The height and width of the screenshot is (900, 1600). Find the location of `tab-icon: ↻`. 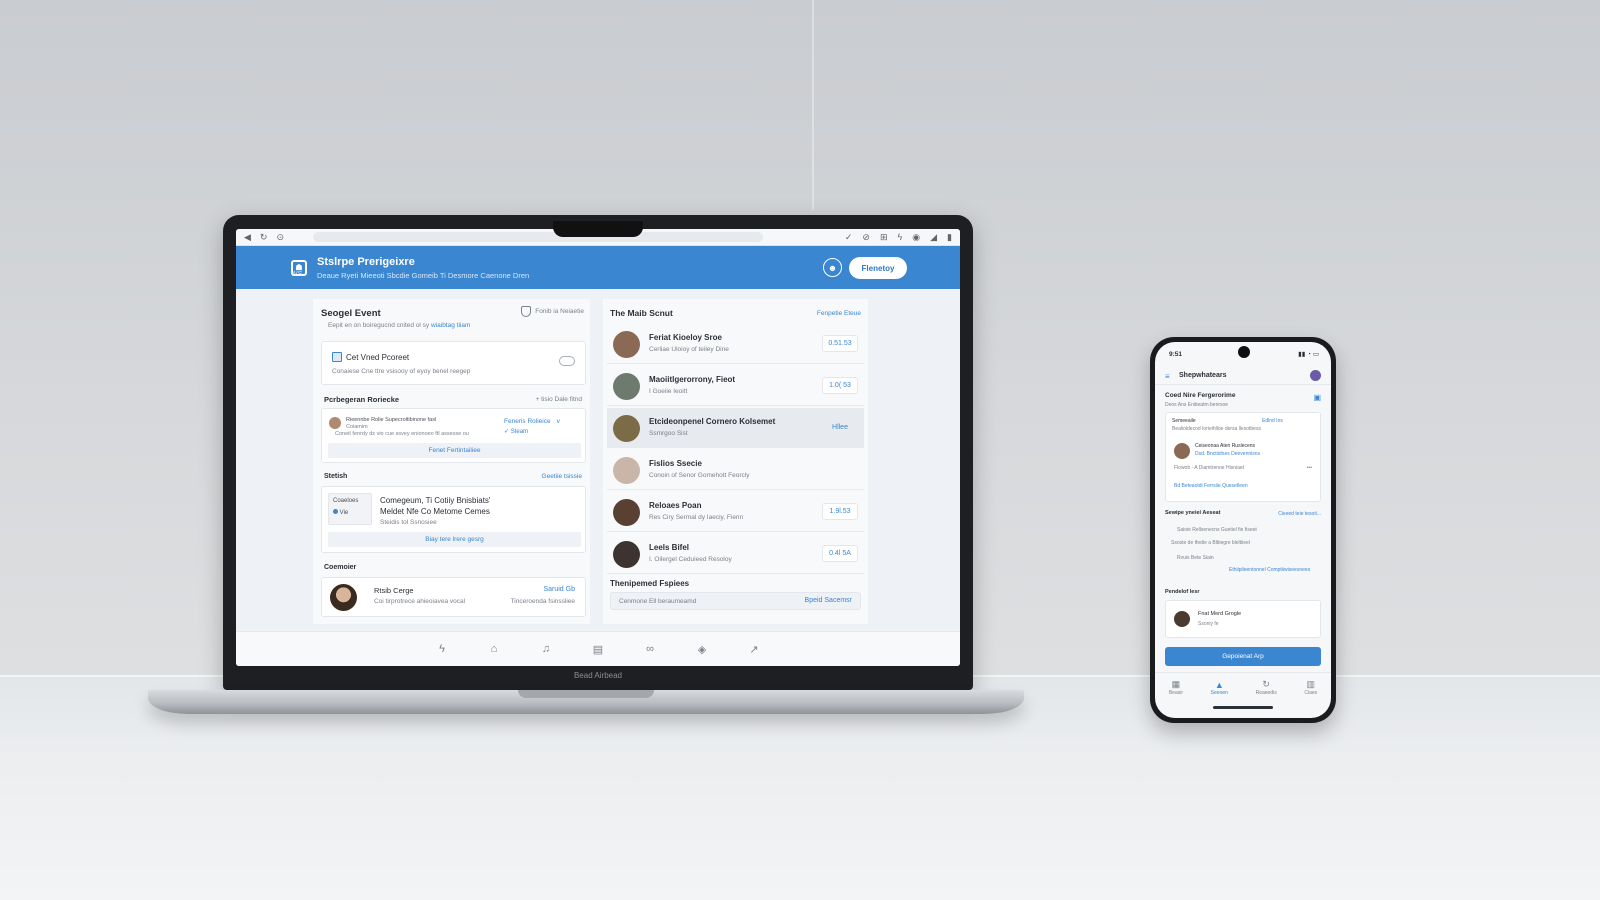

tab-icon: ↻ is located at coordinates (1266, 684).